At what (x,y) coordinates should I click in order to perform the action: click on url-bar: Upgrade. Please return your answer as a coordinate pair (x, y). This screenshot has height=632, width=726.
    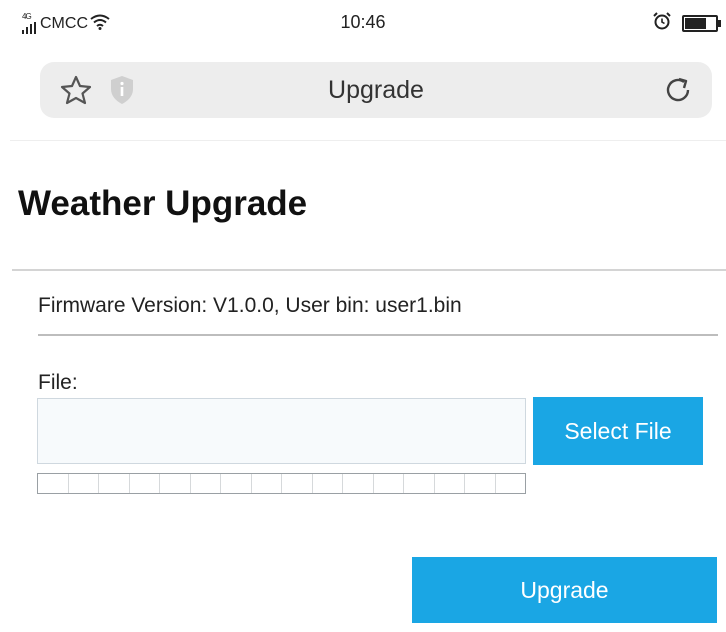
    Looking at the image, I should click on (376, 90).